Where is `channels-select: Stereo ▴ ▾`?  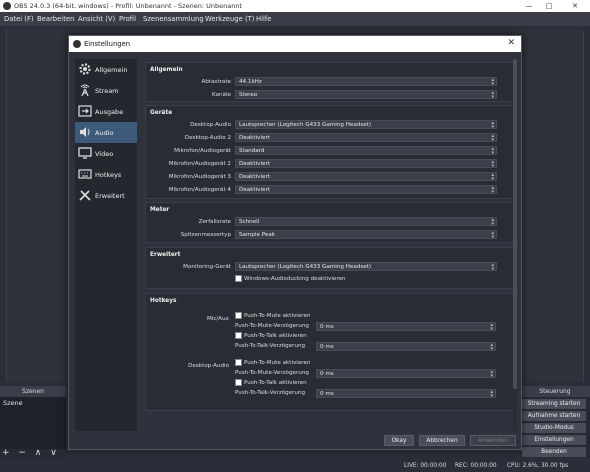
channels-select: Stereo ▴ ▾ is located at coordinates (366, 95).